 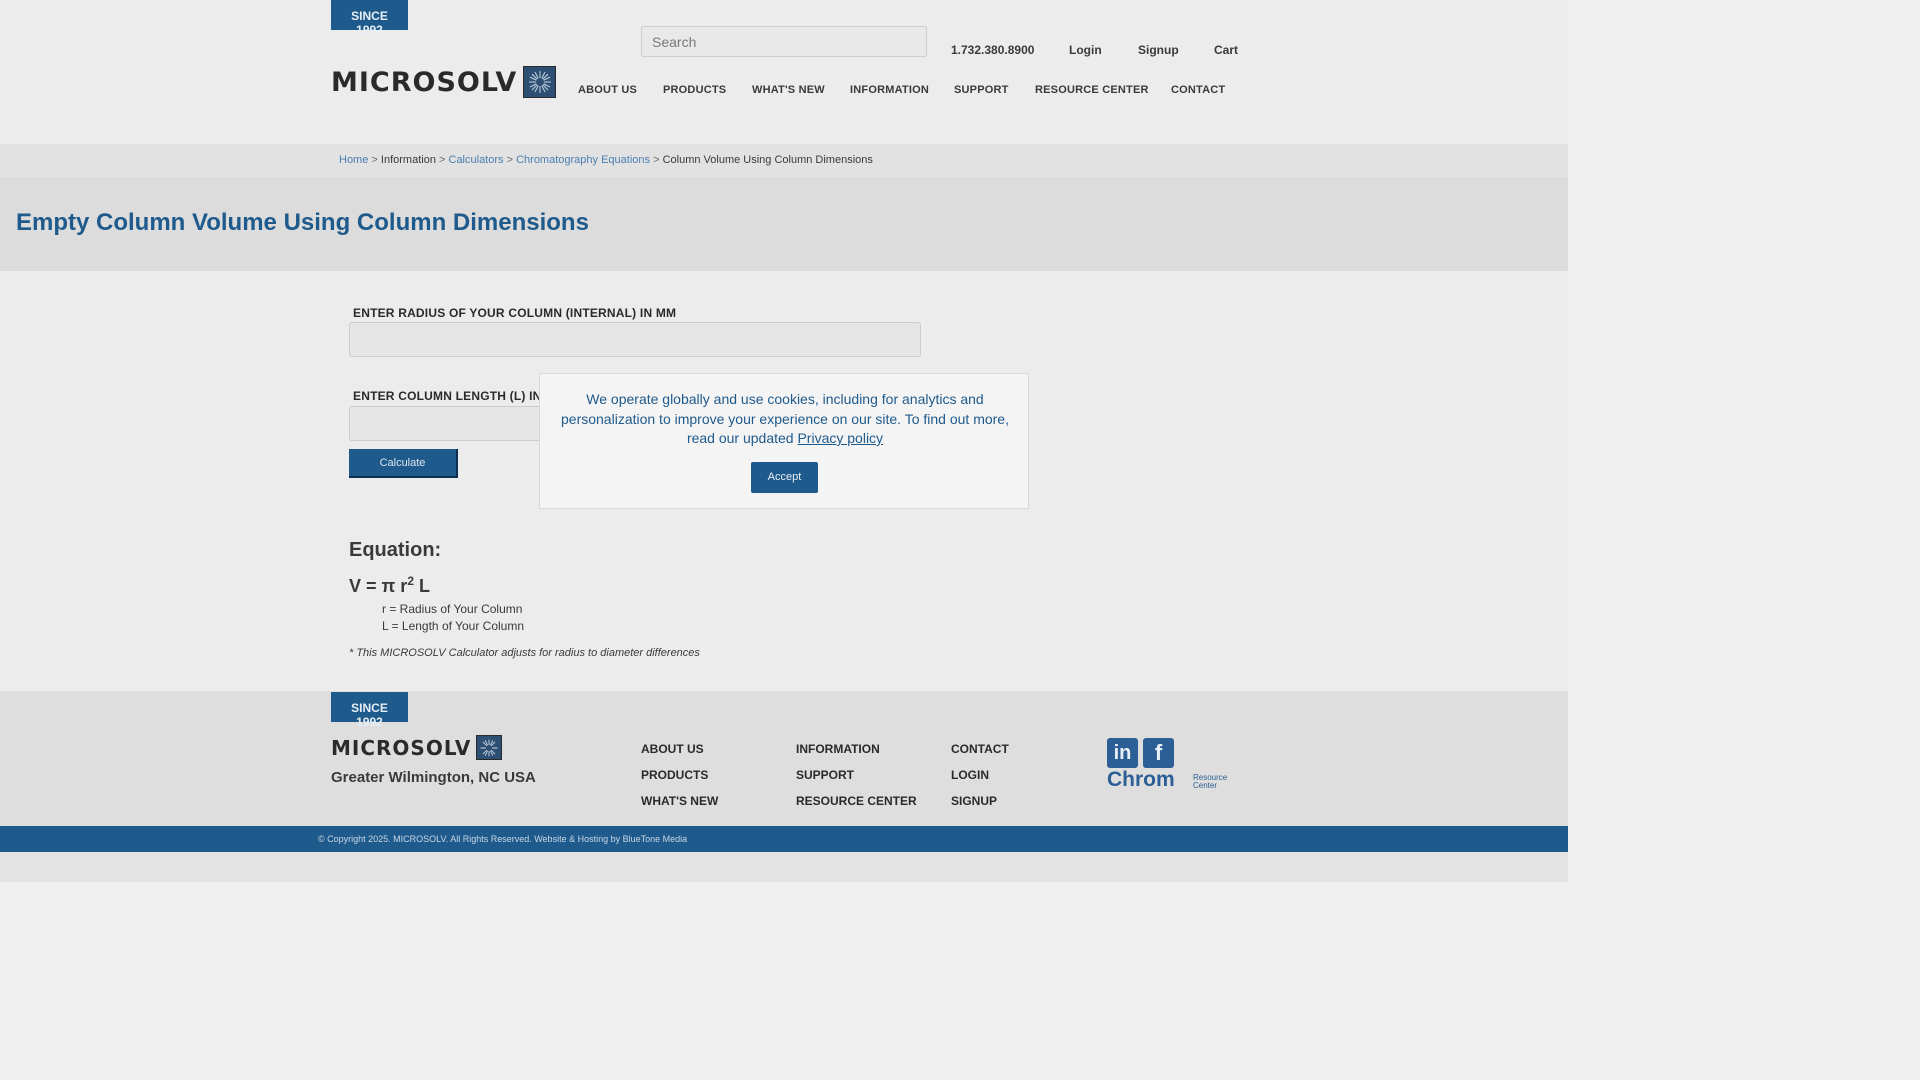 I want to click on footer-logo: MICROSOLV, so click(x=417, y=747).